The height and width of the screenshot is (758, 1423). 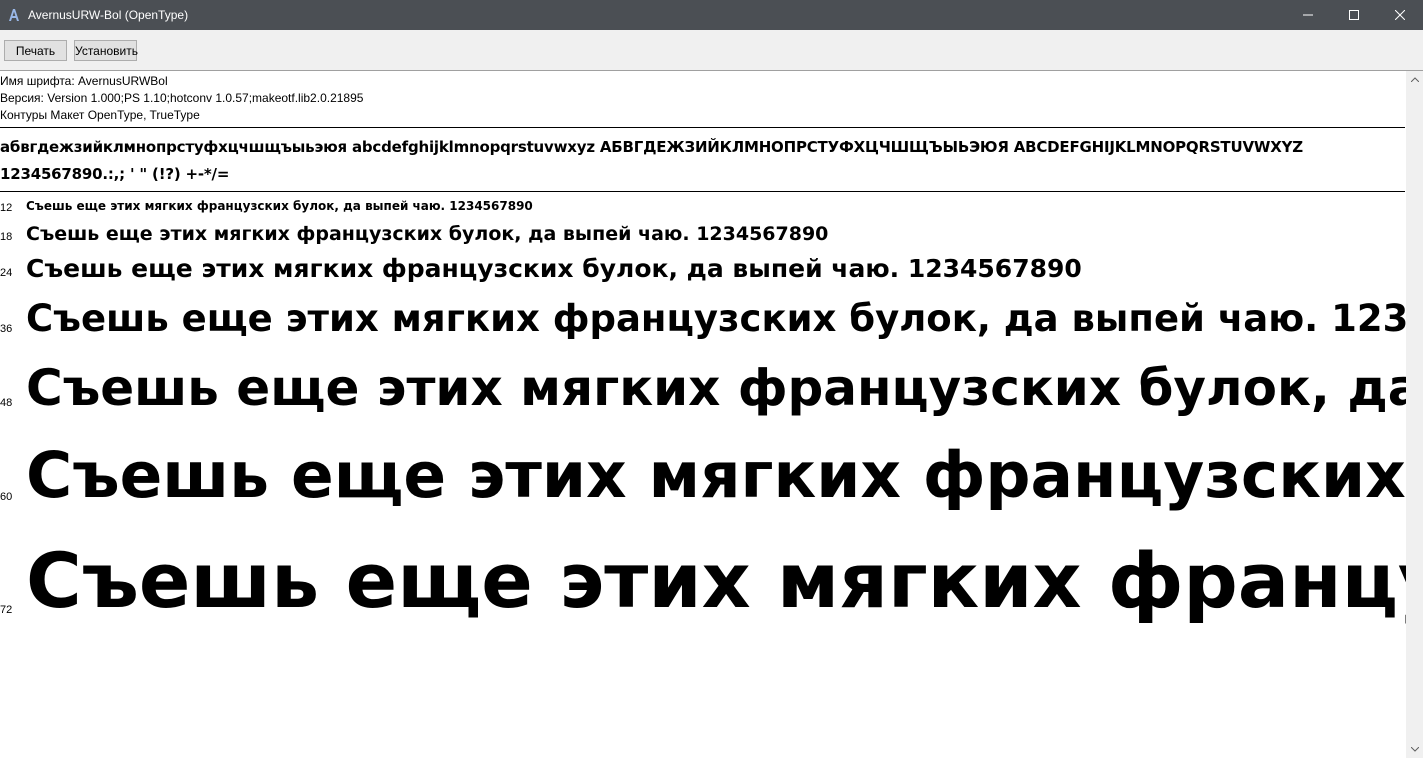 What do you see at coordinates (108, 15) in the screenshot?
I see `window-title: AvernusURW-Bol (OpenType)` at bounding box center [108, 15].